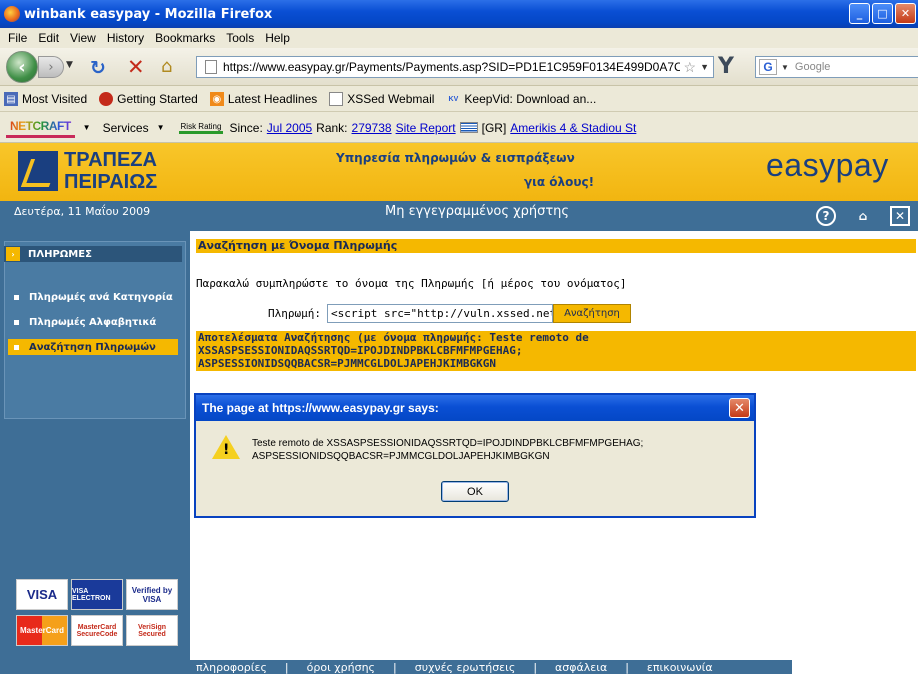 Image resolution: width=918 pixels, height=674 pixels. I want to click on bookmark-getting-started: Getting Started, so click(148, 99).